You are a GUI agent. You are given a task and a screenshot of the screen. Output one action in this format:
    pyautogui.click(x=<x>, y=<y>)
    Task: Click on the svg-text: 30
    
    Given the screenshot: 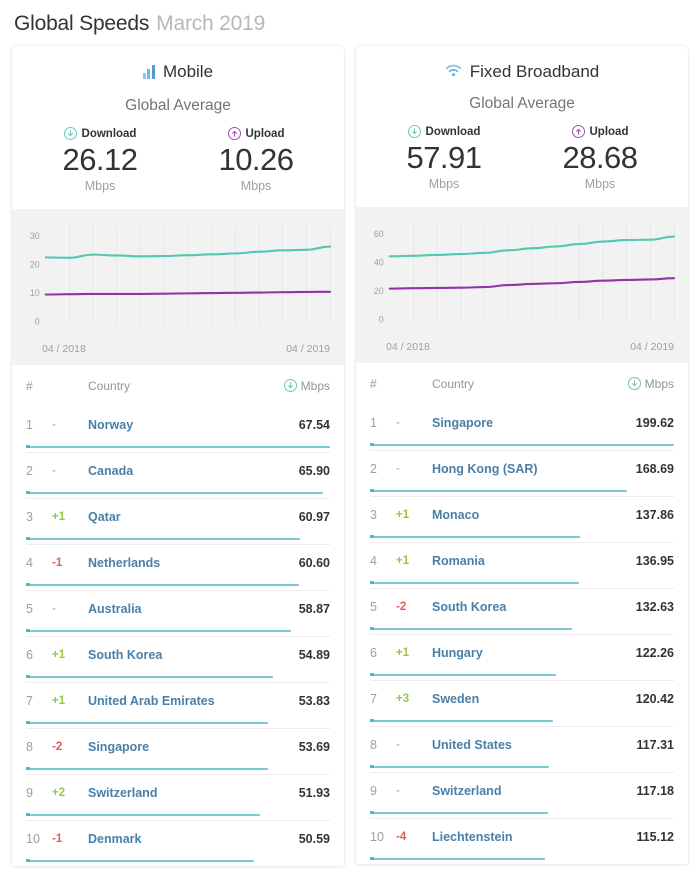 What is the action you would take?
    pyautogui.click(x=35, y=236)
    